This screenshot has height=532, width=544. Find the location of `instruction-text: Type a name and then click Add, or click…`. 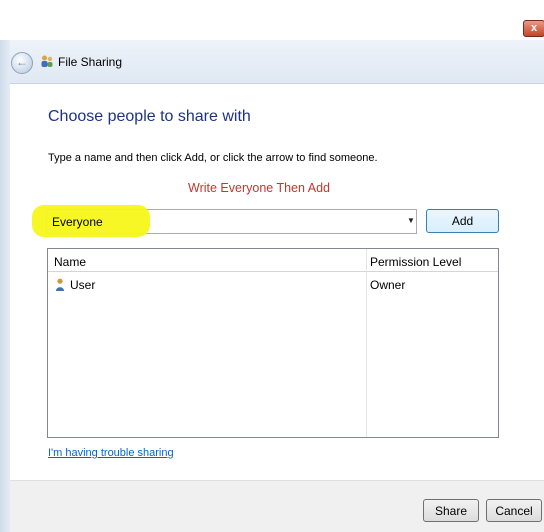

instruction-text: Type a name and then click Add, or click… is located at coordinates (213, 158).